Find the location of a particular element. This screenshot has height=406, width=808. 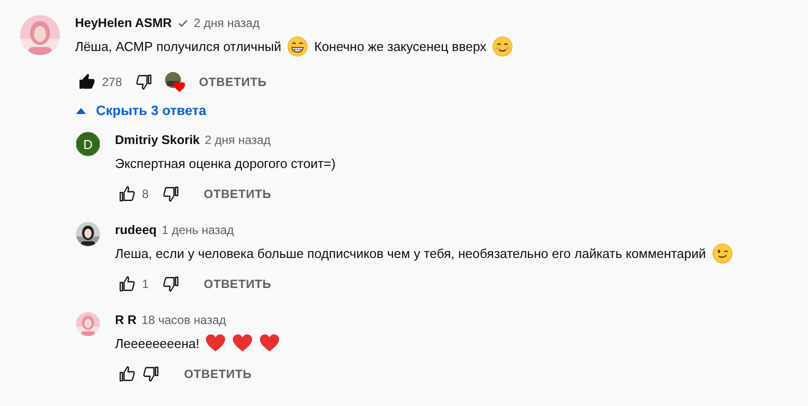

grin-emoji-icon is located at coordinates (297, 46).